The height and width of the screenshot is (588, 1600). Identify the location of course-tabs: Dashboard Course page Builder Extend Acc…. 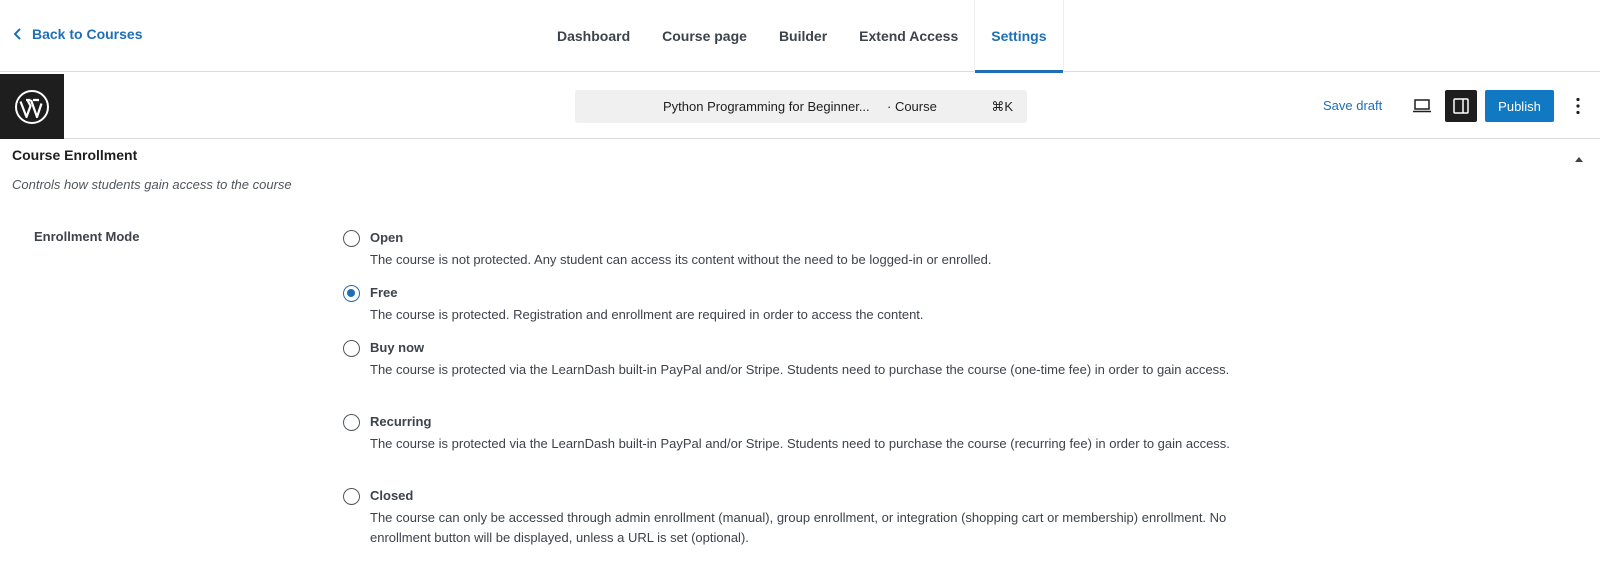
(802, 36).